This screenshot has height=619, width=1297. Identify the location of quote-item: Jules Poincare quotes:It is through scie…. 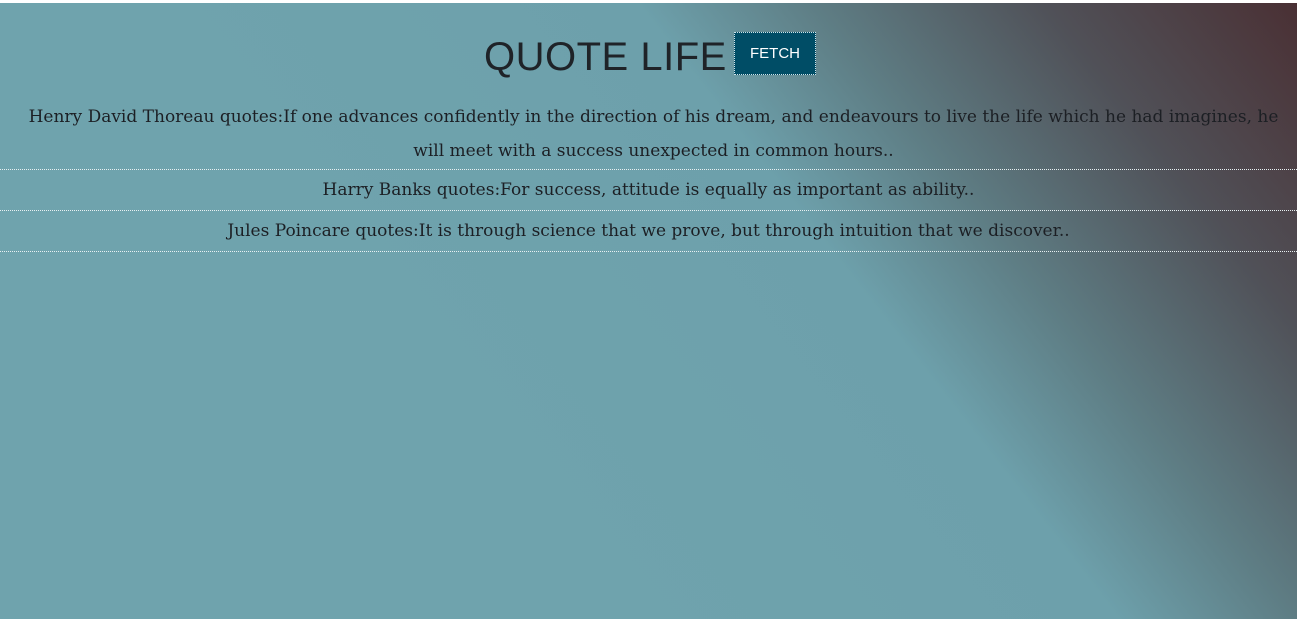
(648, 231).